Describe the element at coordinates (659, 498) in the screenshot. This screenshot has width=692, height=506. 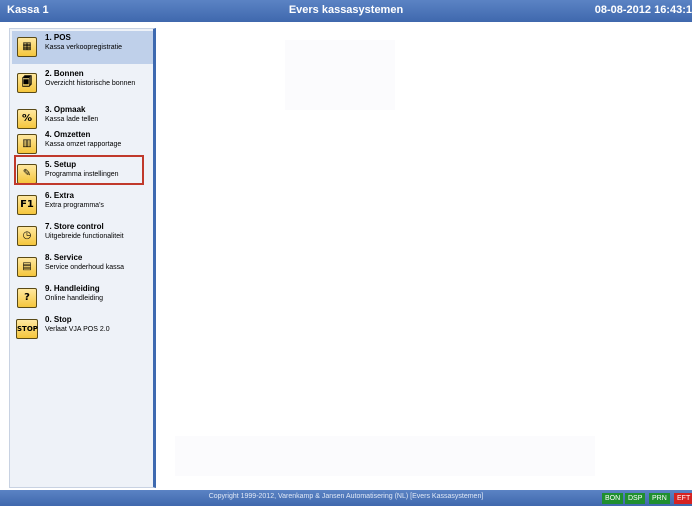
I see `indicator-prn: PRN` at that location.